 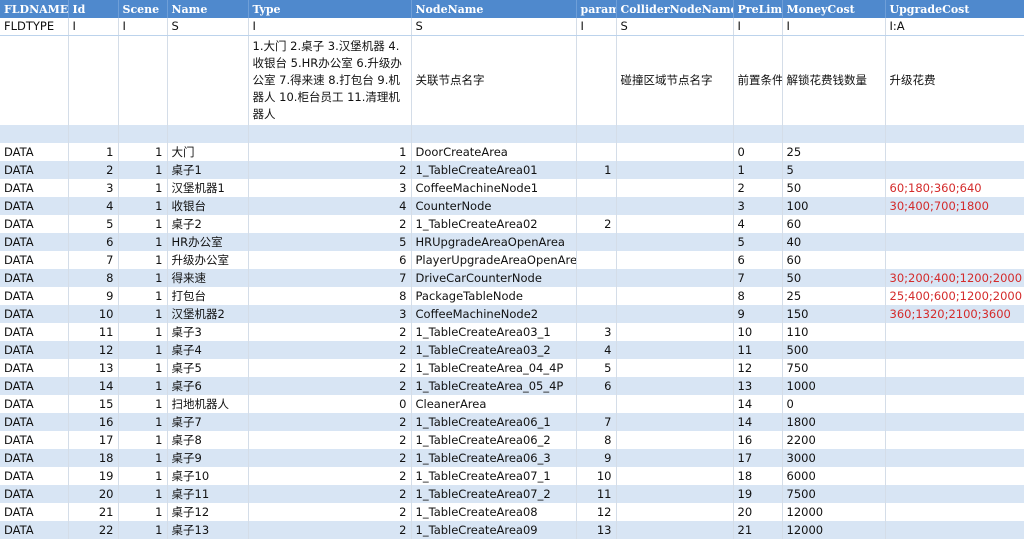 What do you see at coordinates (494, 170) in the screenshot?
I see `cell-nodeName: 1_TableCreateArea01` at bounding box center [494, 170].